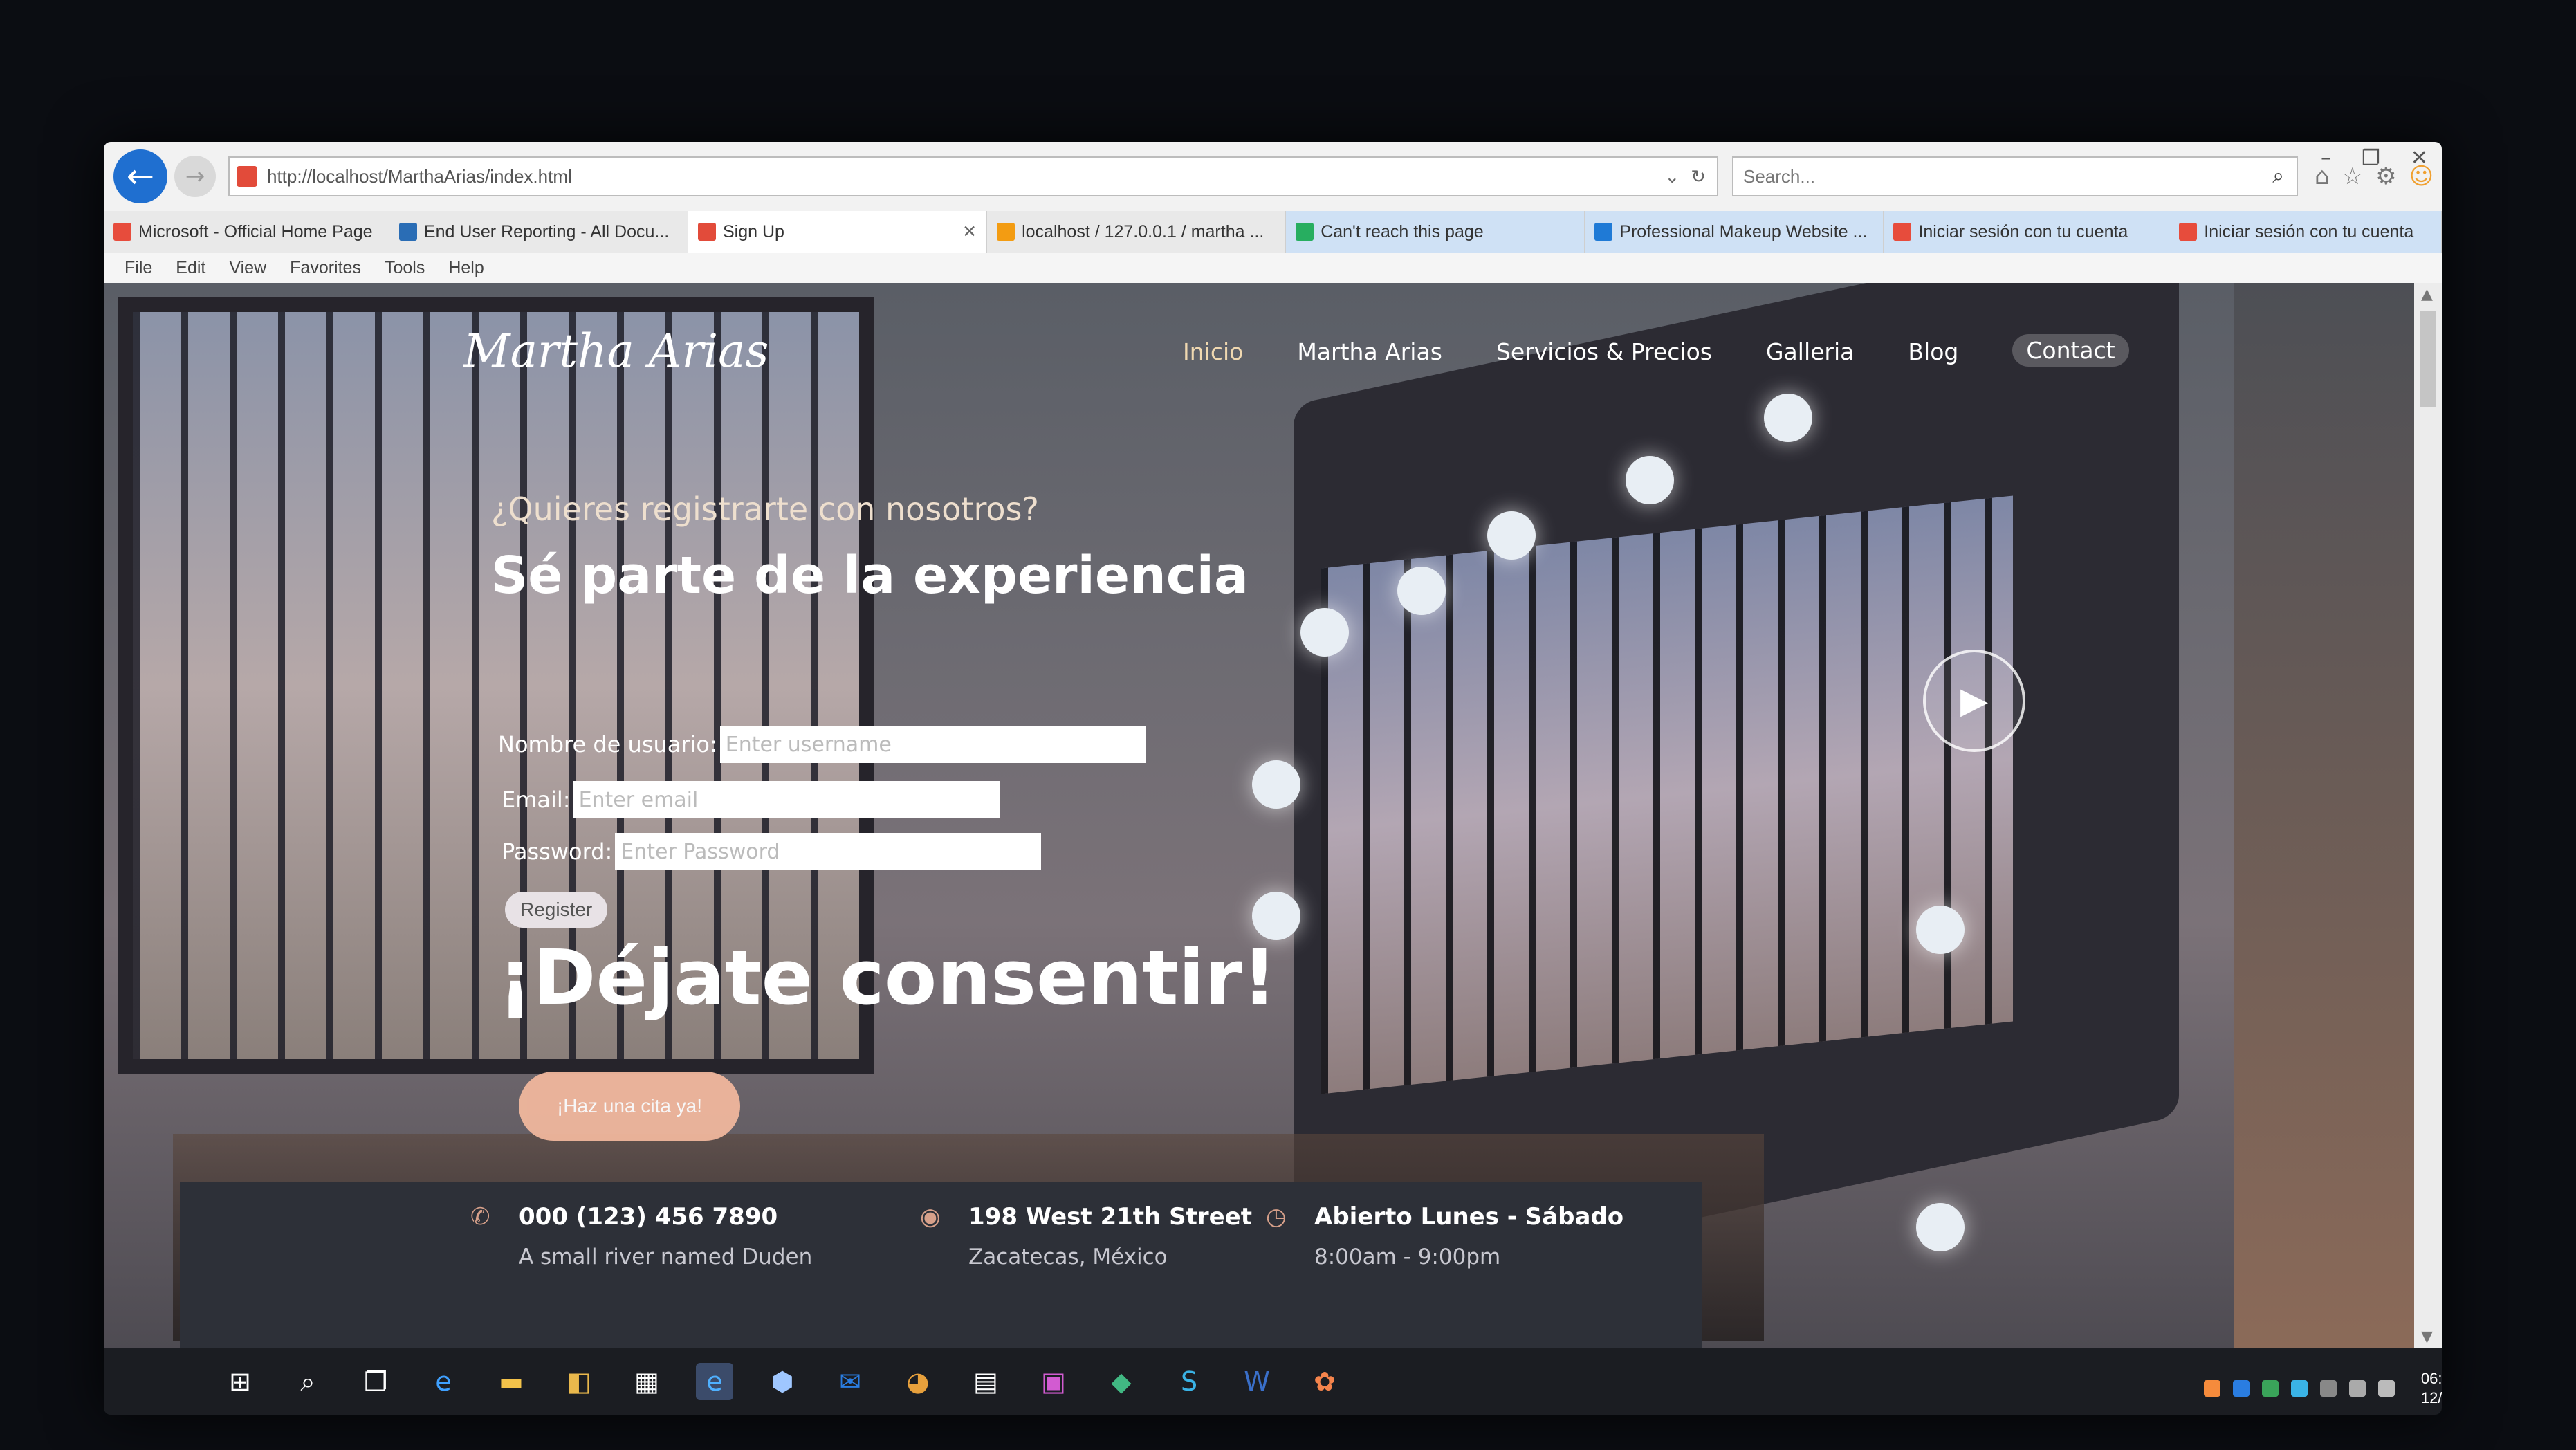  I want to click on clock-date: 12/04/2019, so click(2431, 1397).